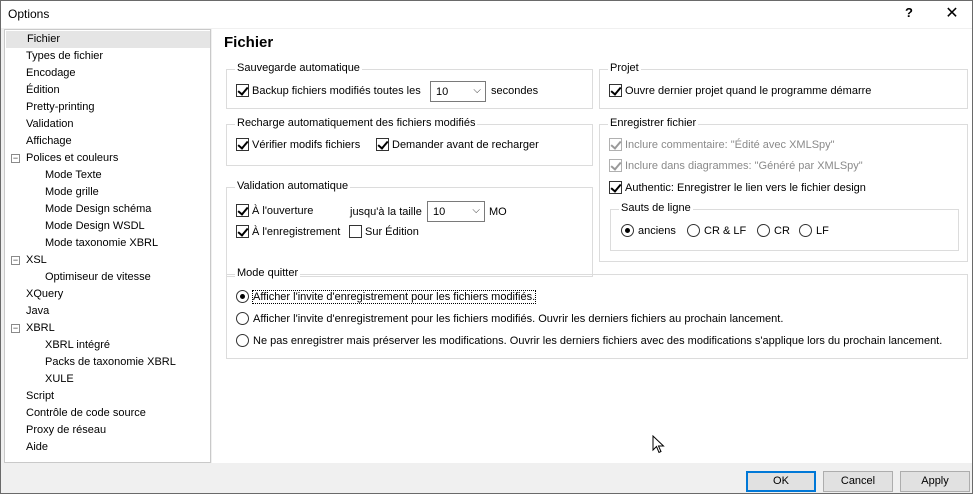  Describe the element at coordinates (110, 362) in the screenshot. I see `tree-item: Packs de taxonomie XBRL` at that location.